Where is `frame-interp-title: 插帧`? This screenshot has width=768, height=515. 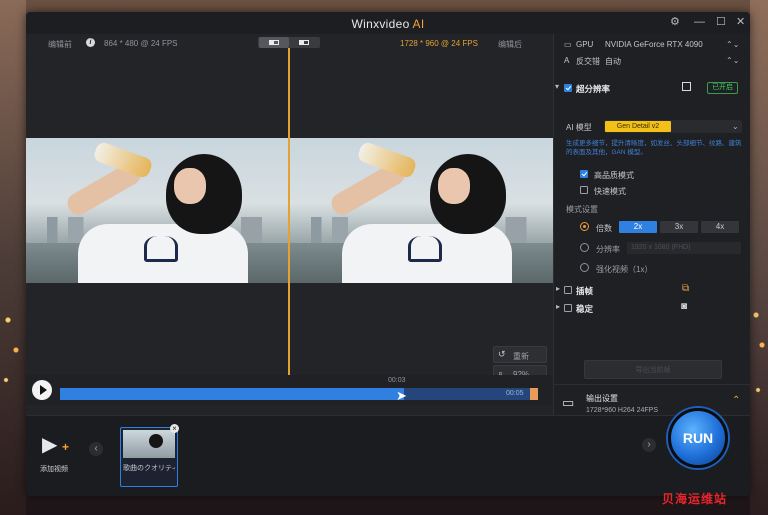 frame-interp-title: 插帧 is located at coordinates (585, 291).